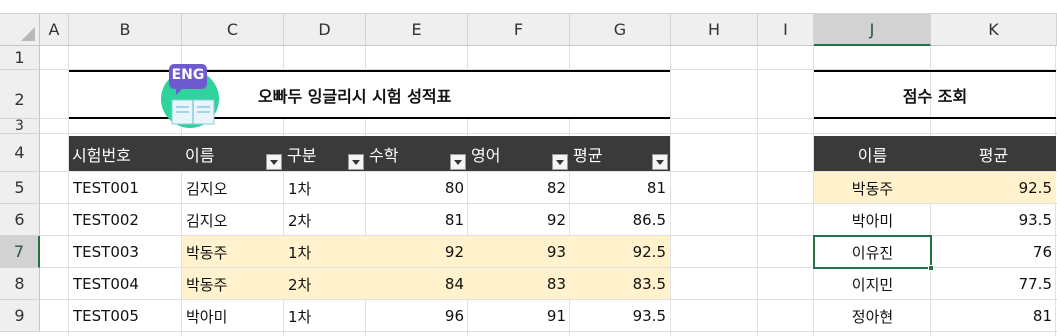 This screenshot has height=336, width=1057. I want to click on cell-b6: TEST002, so click(125, 220).